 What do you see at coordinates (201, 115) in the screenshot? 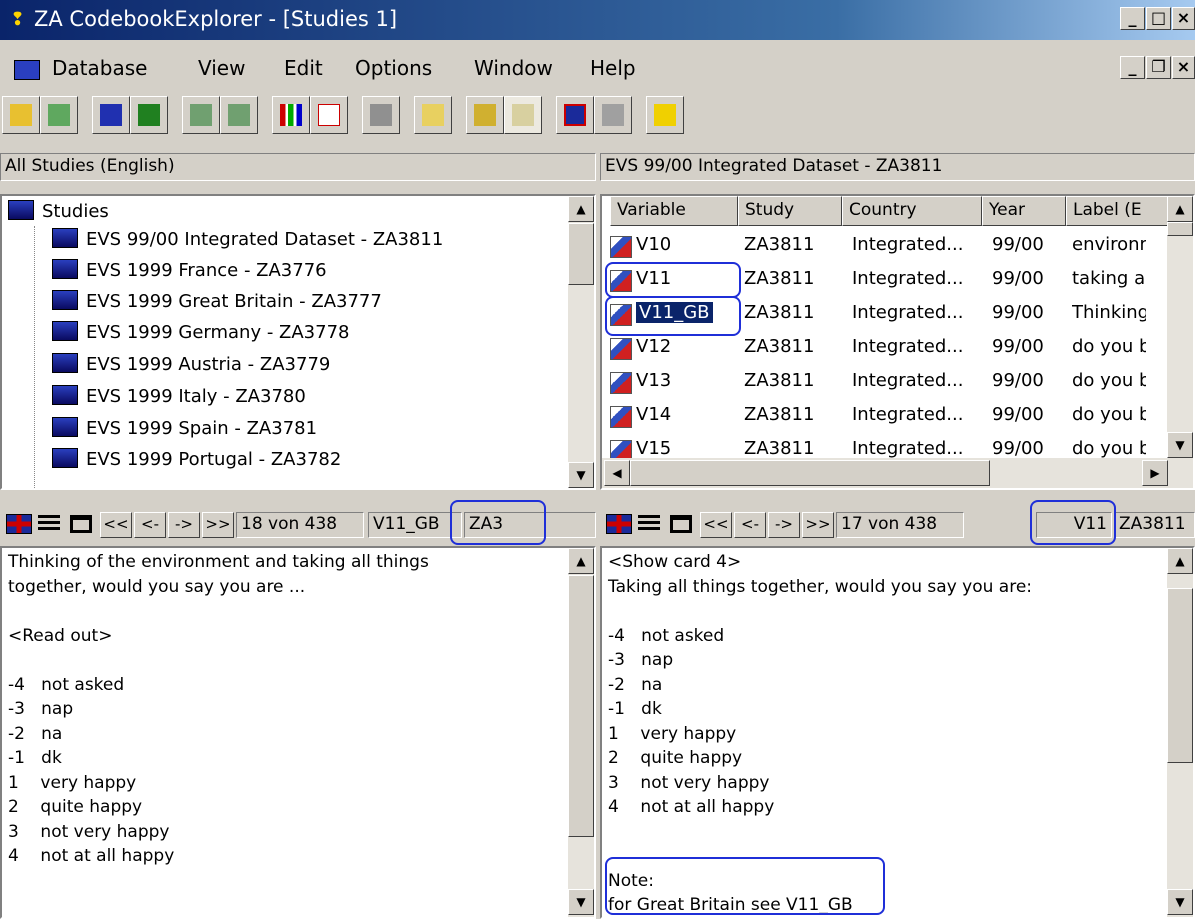
I see `document-a-icon` at bounding box center [201, 115].